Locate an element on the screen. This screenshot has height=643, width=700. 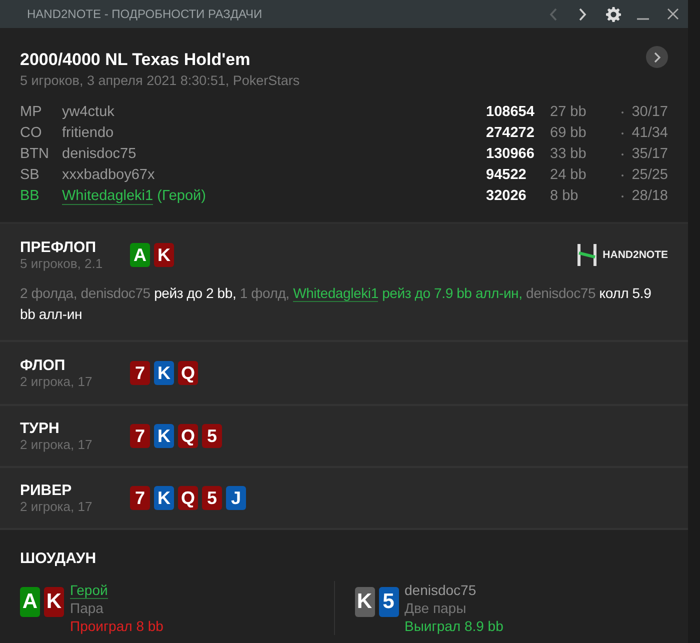
result-text: Проиграл 8 bb is located at coordinates (117, 626).